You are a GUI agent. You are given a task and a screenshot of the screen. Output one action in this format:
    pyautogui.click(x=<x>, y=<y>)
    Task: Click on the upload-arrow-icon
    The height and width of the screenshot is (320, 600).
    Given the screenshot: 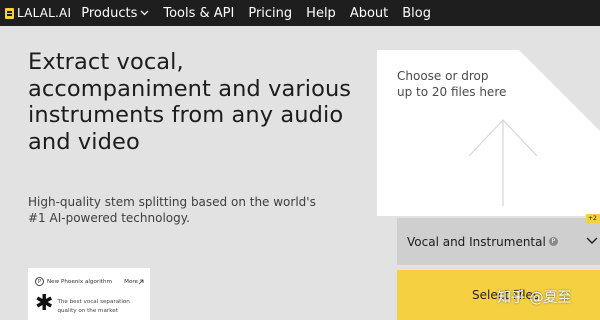 What is the action you would take?
    pyautogui.click(x=503, y=162)
    